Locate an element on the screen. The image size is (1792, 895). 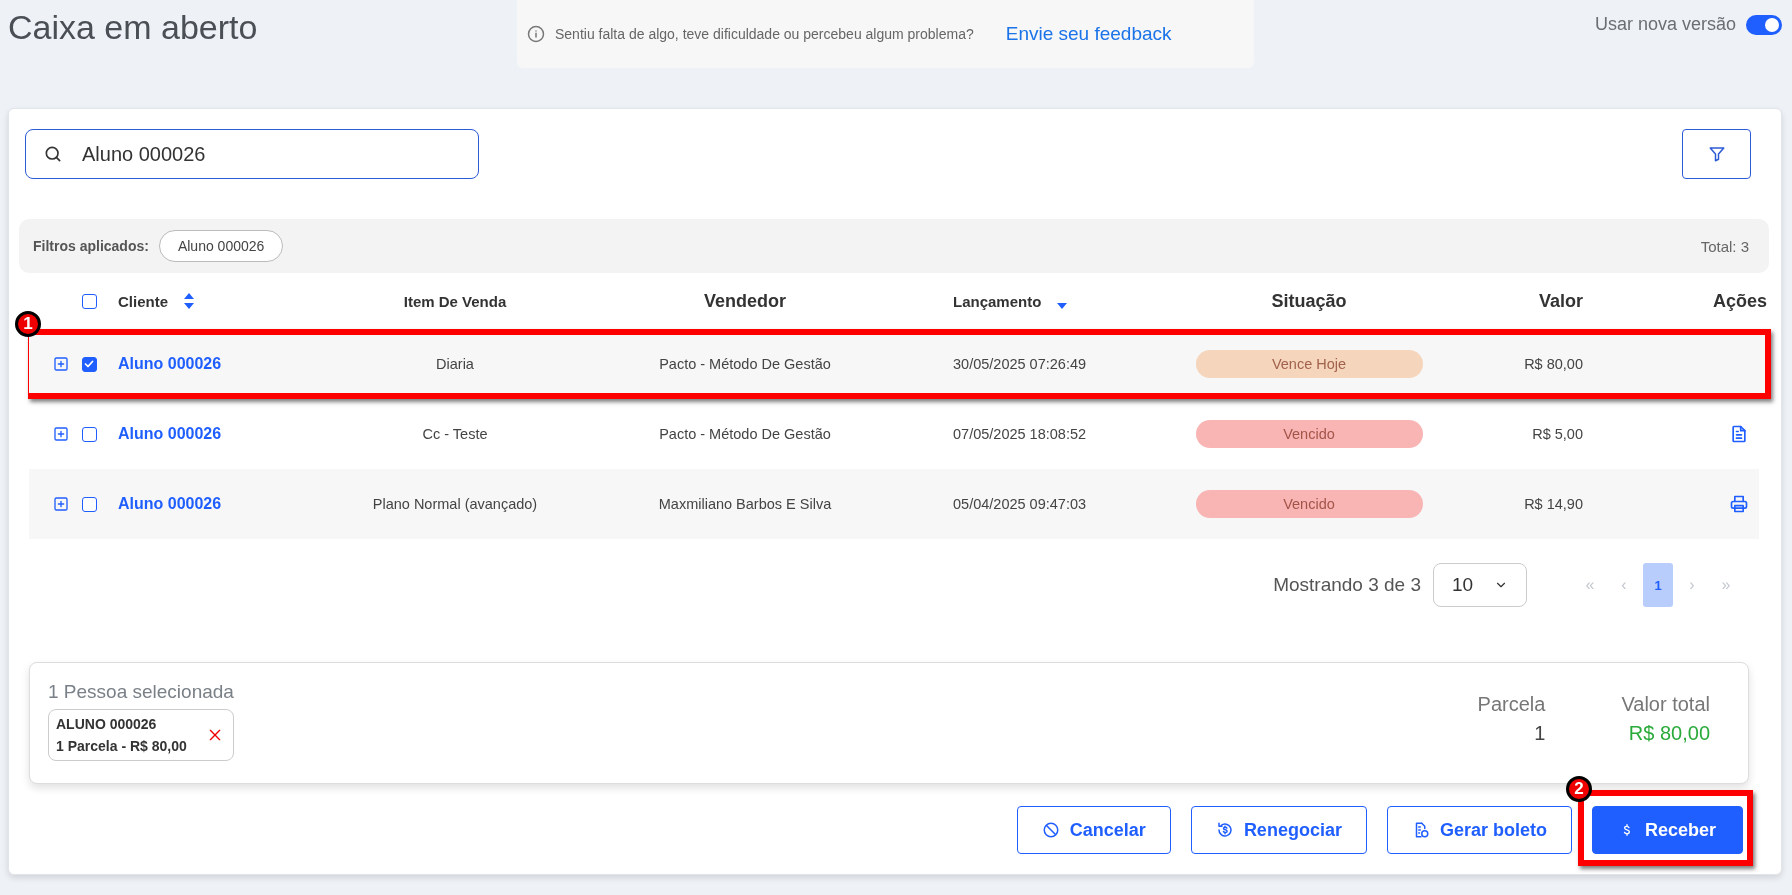
column-header: Cliente is located at coordinates (150, 301).